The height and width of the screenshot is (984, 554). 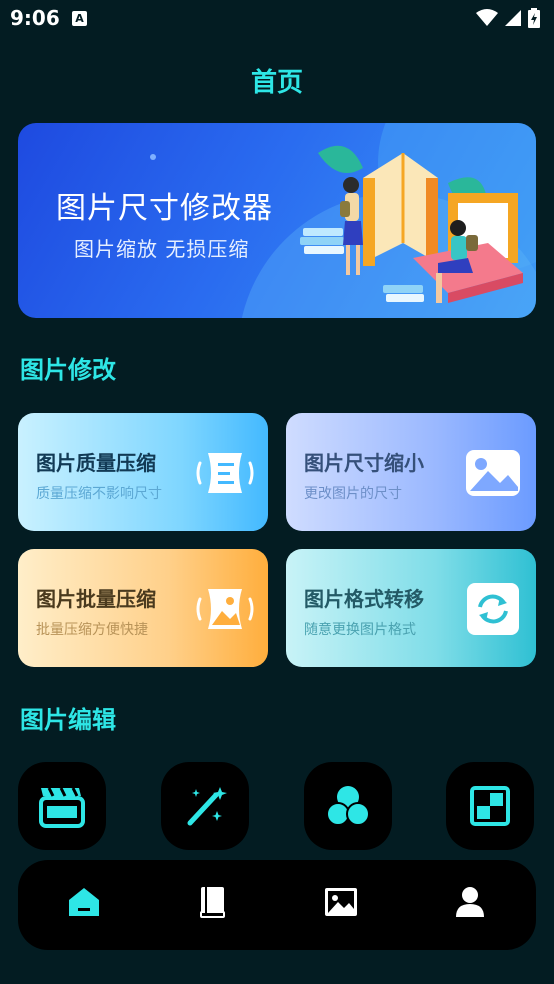 I want to click on mosaic-icon, so click(x=490, y=806).